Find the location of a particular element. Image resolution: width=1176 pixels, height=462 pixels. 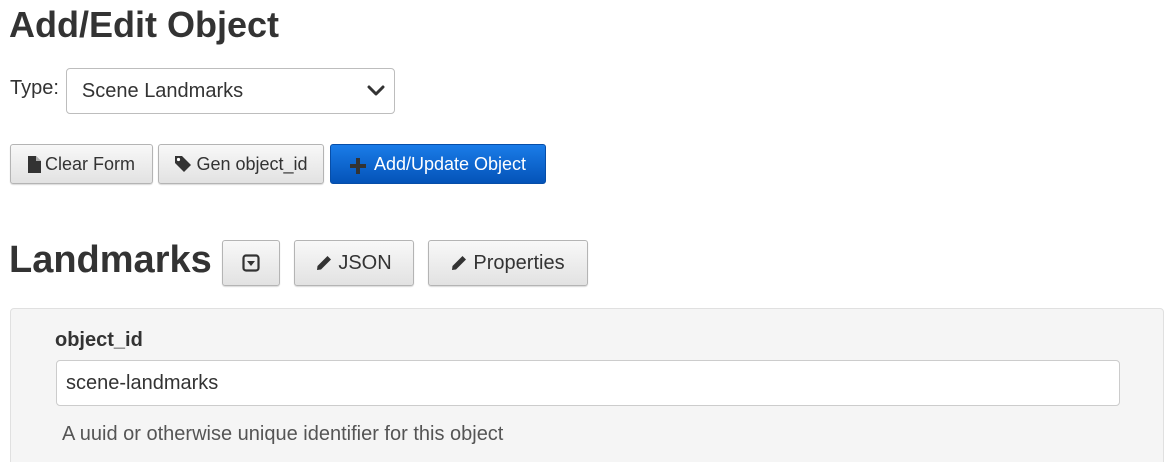

add-update-object-button: Add/Update Object is located at coordinates (438, 164).